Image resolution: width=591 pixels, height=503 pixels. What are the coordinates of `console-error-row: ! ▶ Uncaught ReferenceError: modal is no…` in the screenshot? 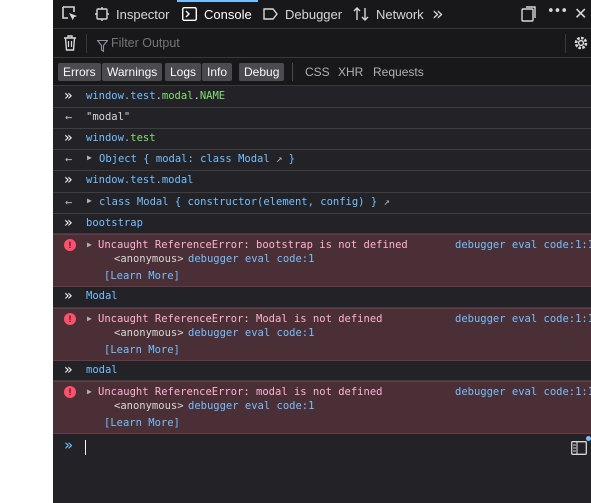 It's located at (322, 407).